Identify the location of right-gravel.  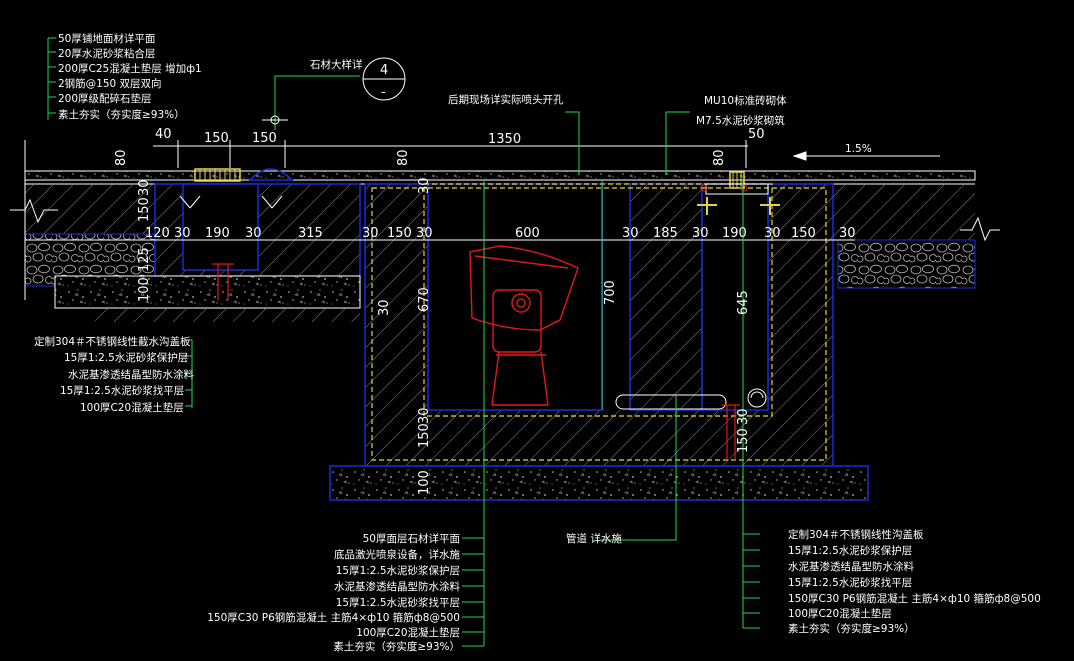
(906, 264).